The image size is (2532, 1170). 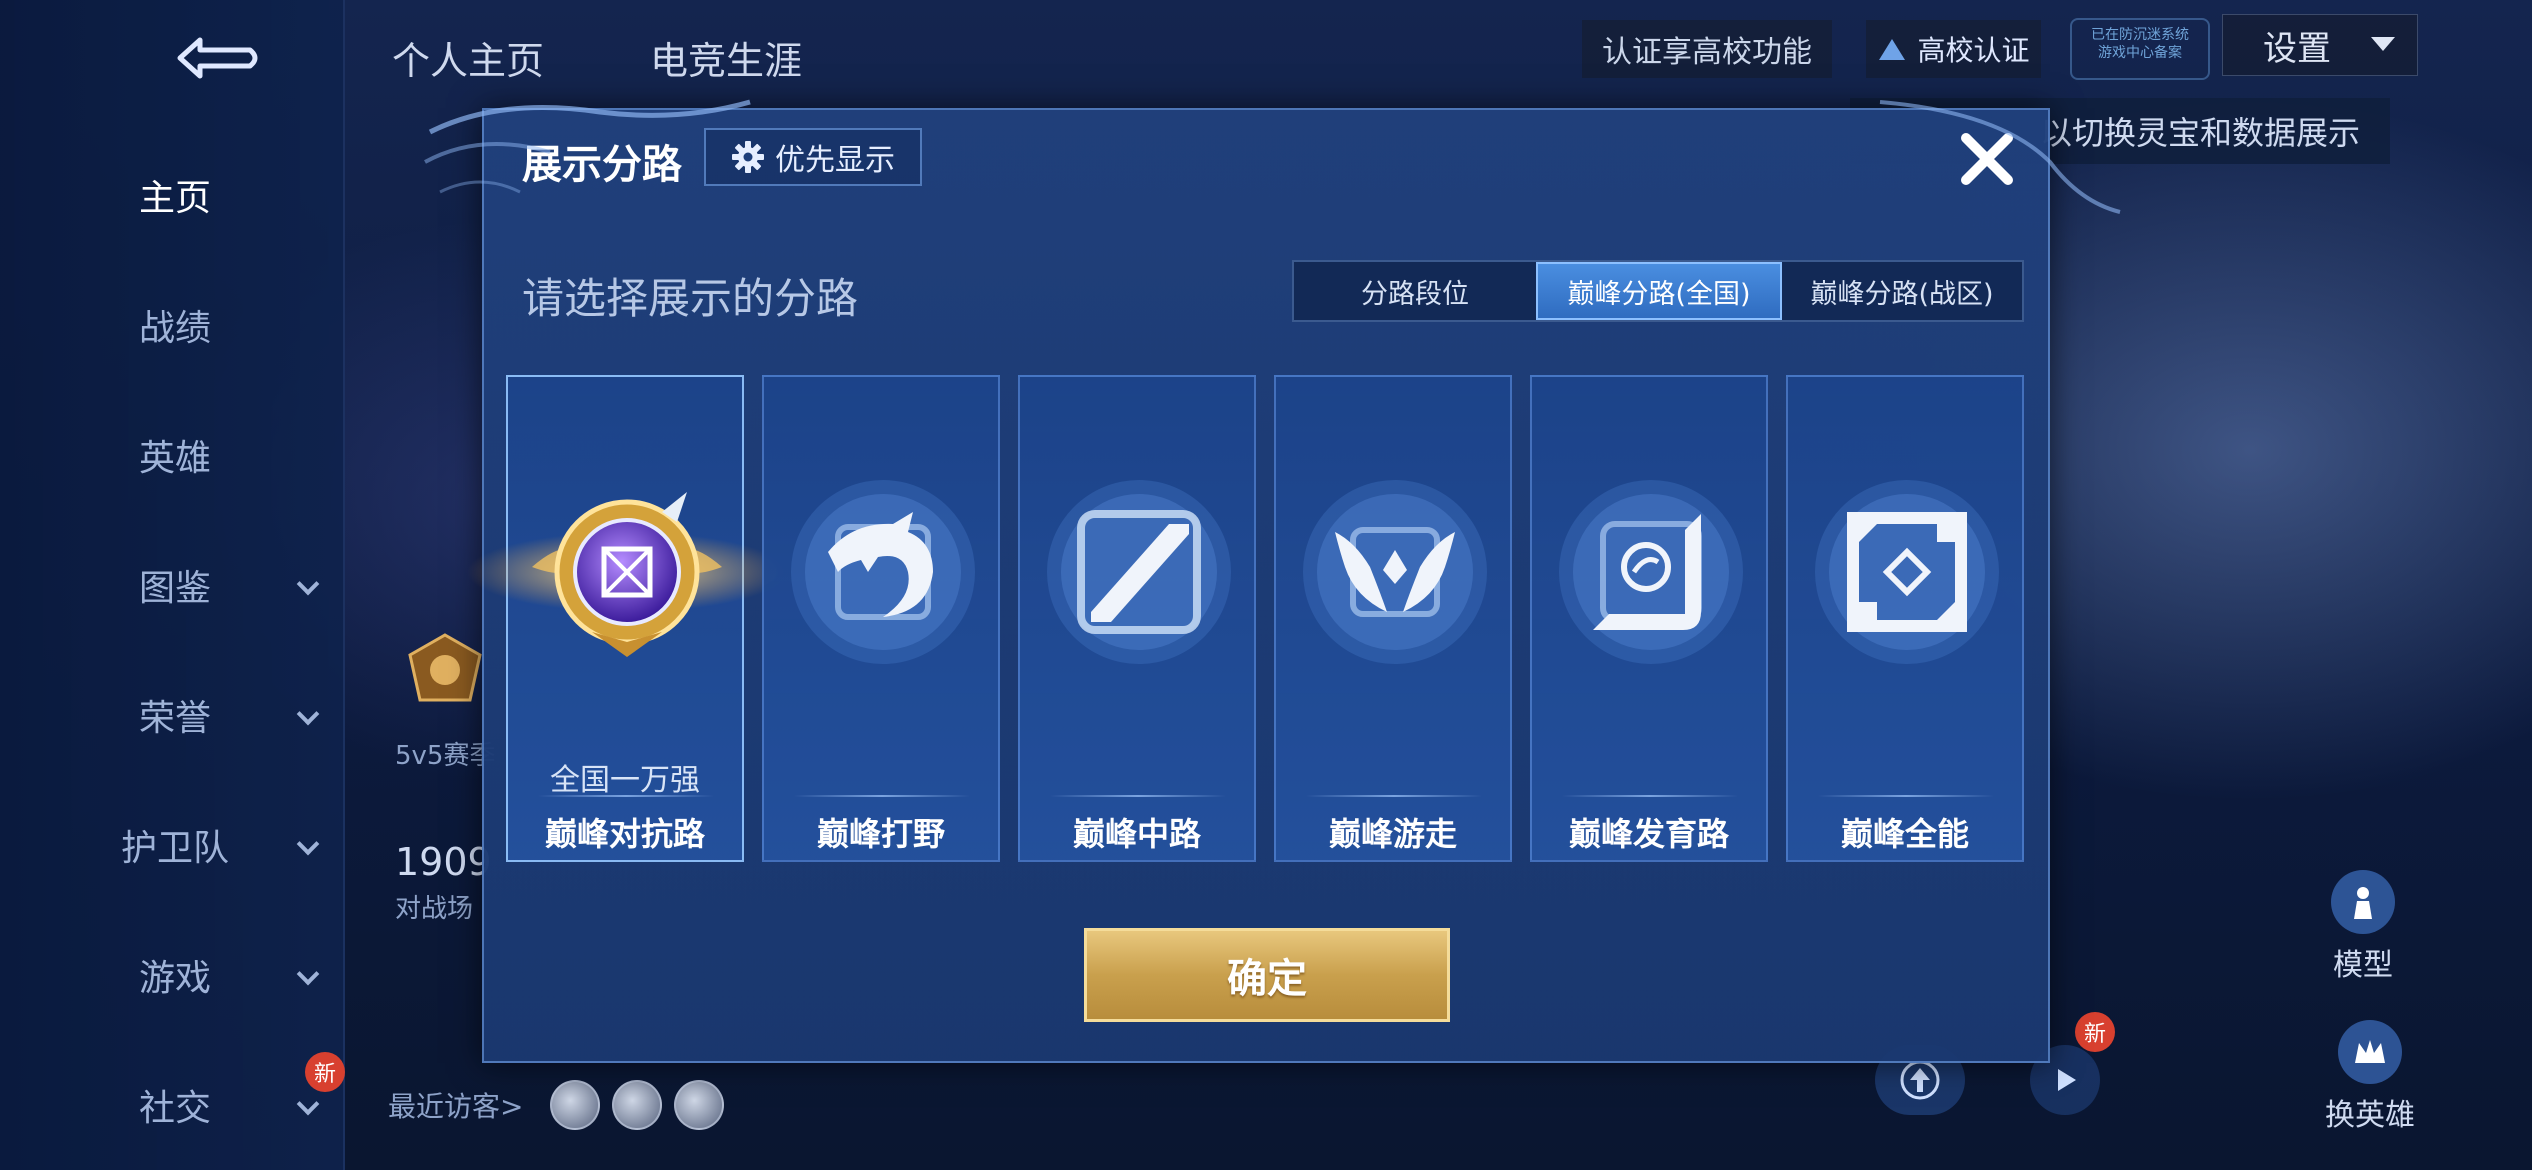 I want to click on all-round-icon, so click(x=1907, y=572).